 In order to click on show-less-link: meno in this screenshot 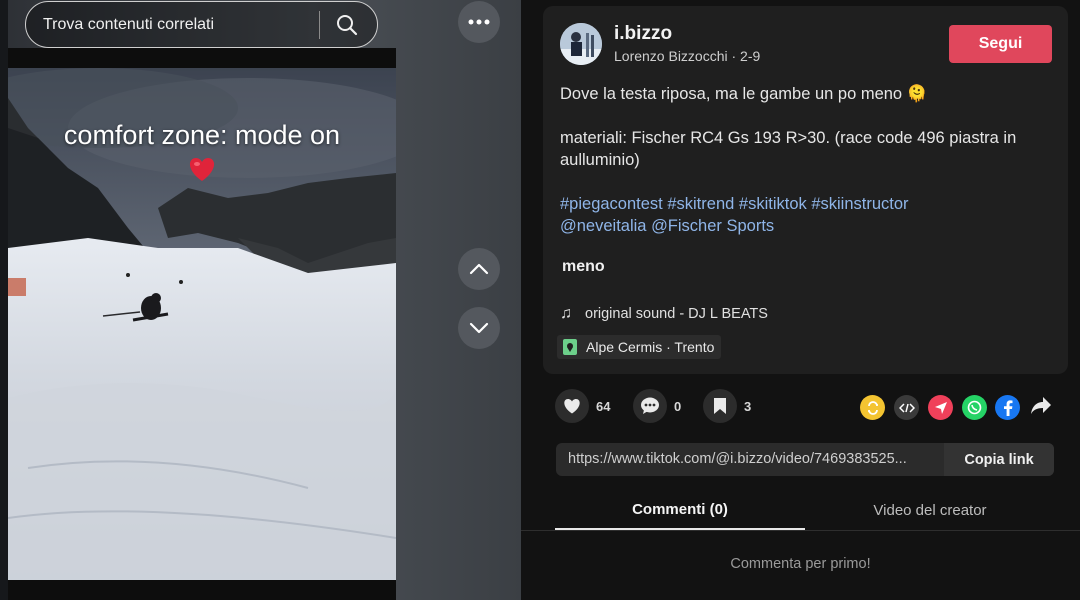, I will do `click(583, 267)`.